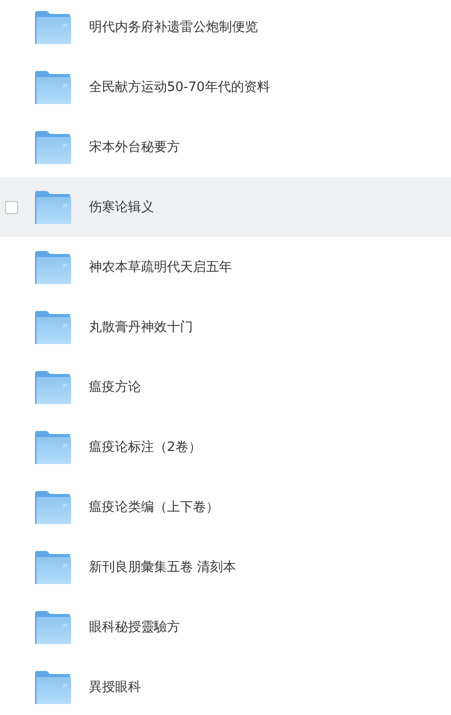 The image size is (451, 715). Describe the element at coordinates (225, 627) in the screenshot. I see `folder-row: 眼科秘授靈驗方` at that location.